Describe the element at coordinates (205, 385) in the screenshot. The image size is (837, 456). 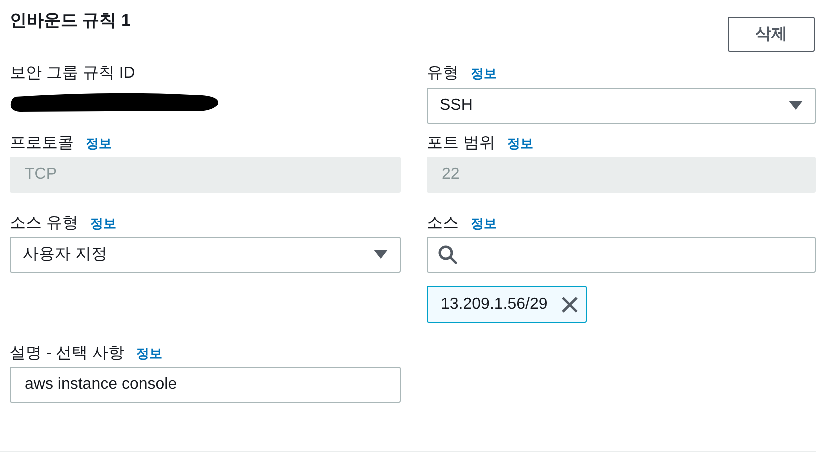
I see `text-field: aws instance console` at that location.